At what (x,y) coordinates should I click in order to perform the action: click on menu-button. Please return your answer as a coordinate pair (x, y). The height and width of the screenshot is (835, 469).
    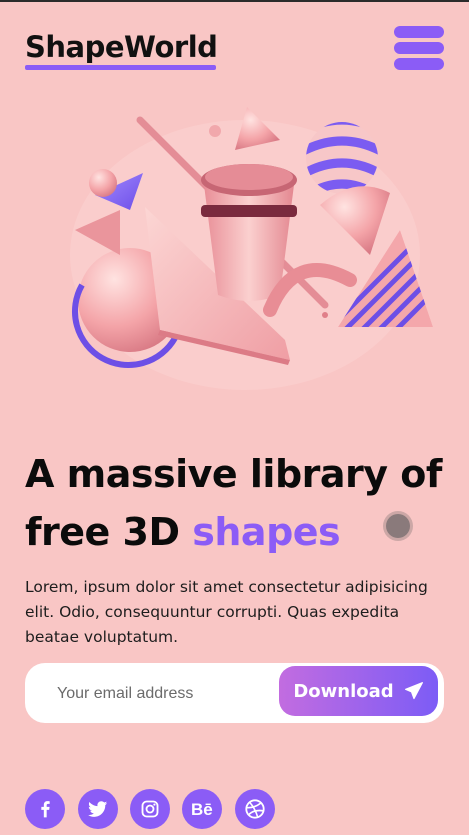
    Looking at the image, I should click on (419, 48).